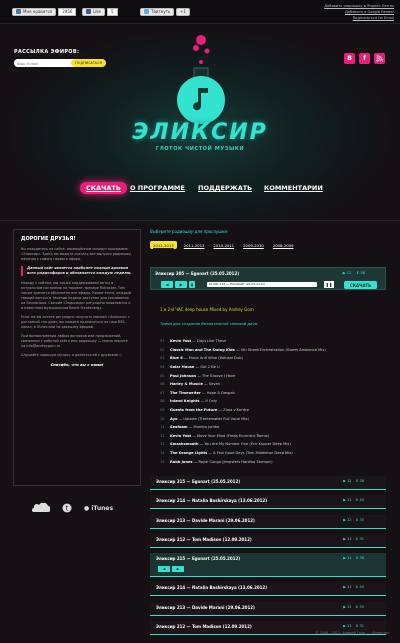 The height and width of the screenshot is (643, 400). I want to click on gplus-button: +1, so click(183, 11).